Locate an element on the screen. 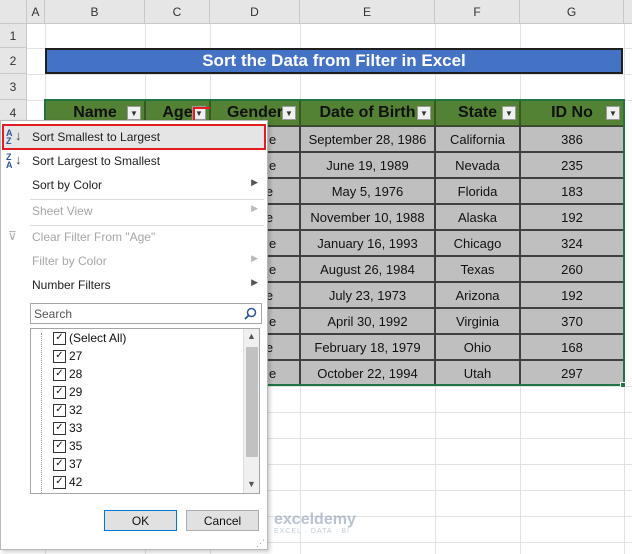  gridline is located at coordinates (329, 74).